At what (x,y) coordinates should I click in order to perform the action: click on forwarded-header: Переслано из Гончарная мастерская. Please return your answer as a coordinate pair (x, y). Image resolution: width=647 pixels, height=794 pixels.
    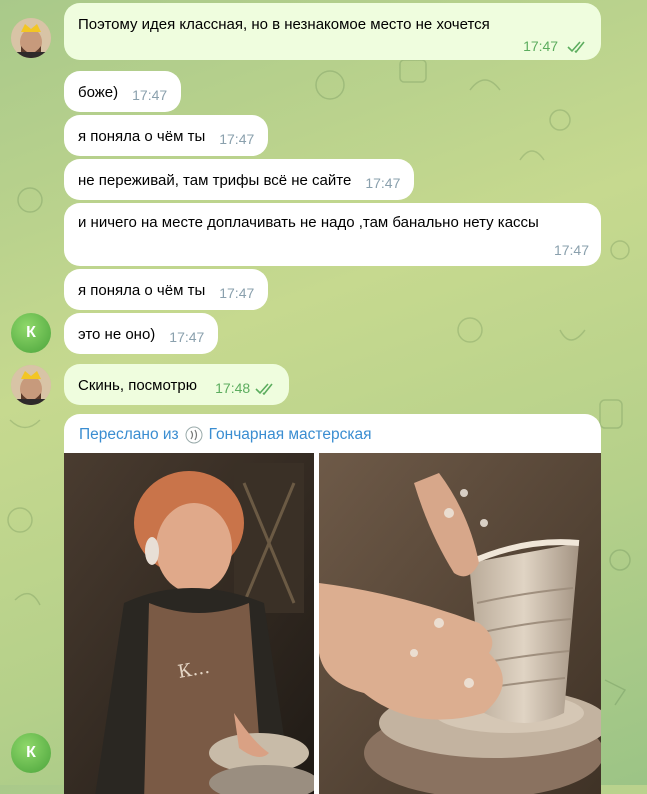
    Looking at the image, I should click on (225, 435).